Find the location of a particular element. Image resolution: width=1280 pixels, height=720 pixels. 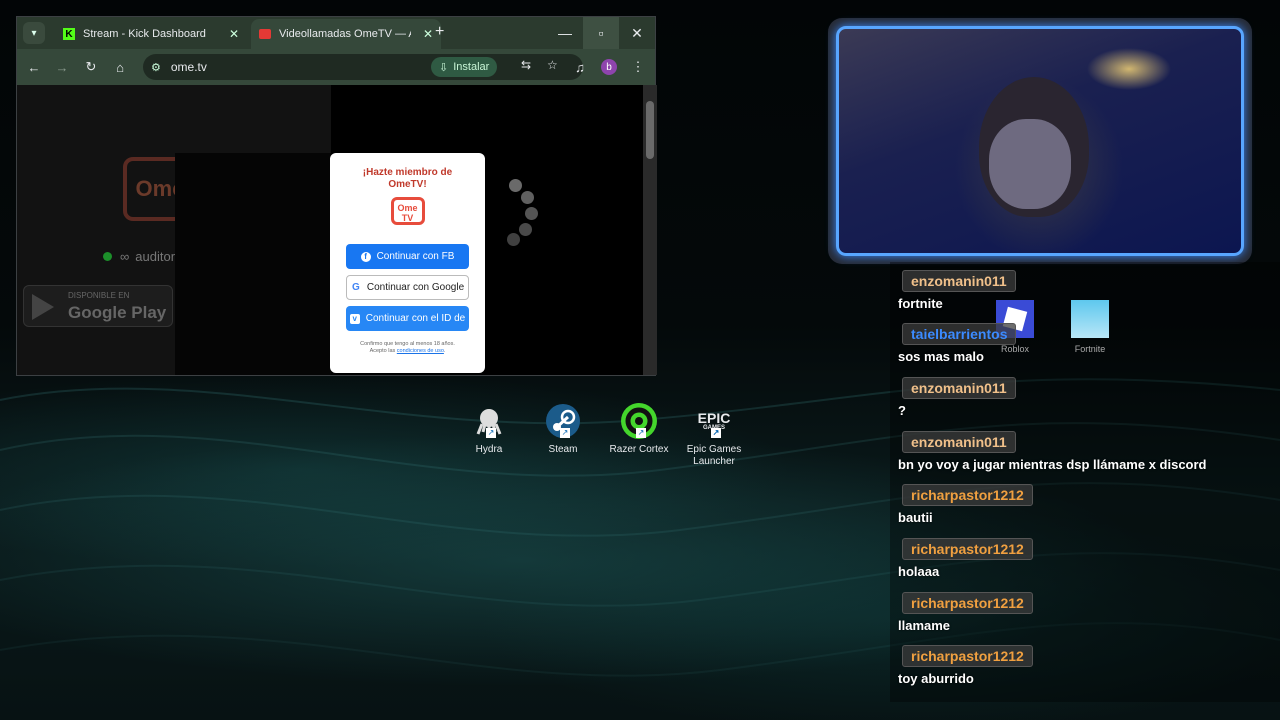

chat-message: enzomanin011 fortnite is located at coordinates (957, 290).